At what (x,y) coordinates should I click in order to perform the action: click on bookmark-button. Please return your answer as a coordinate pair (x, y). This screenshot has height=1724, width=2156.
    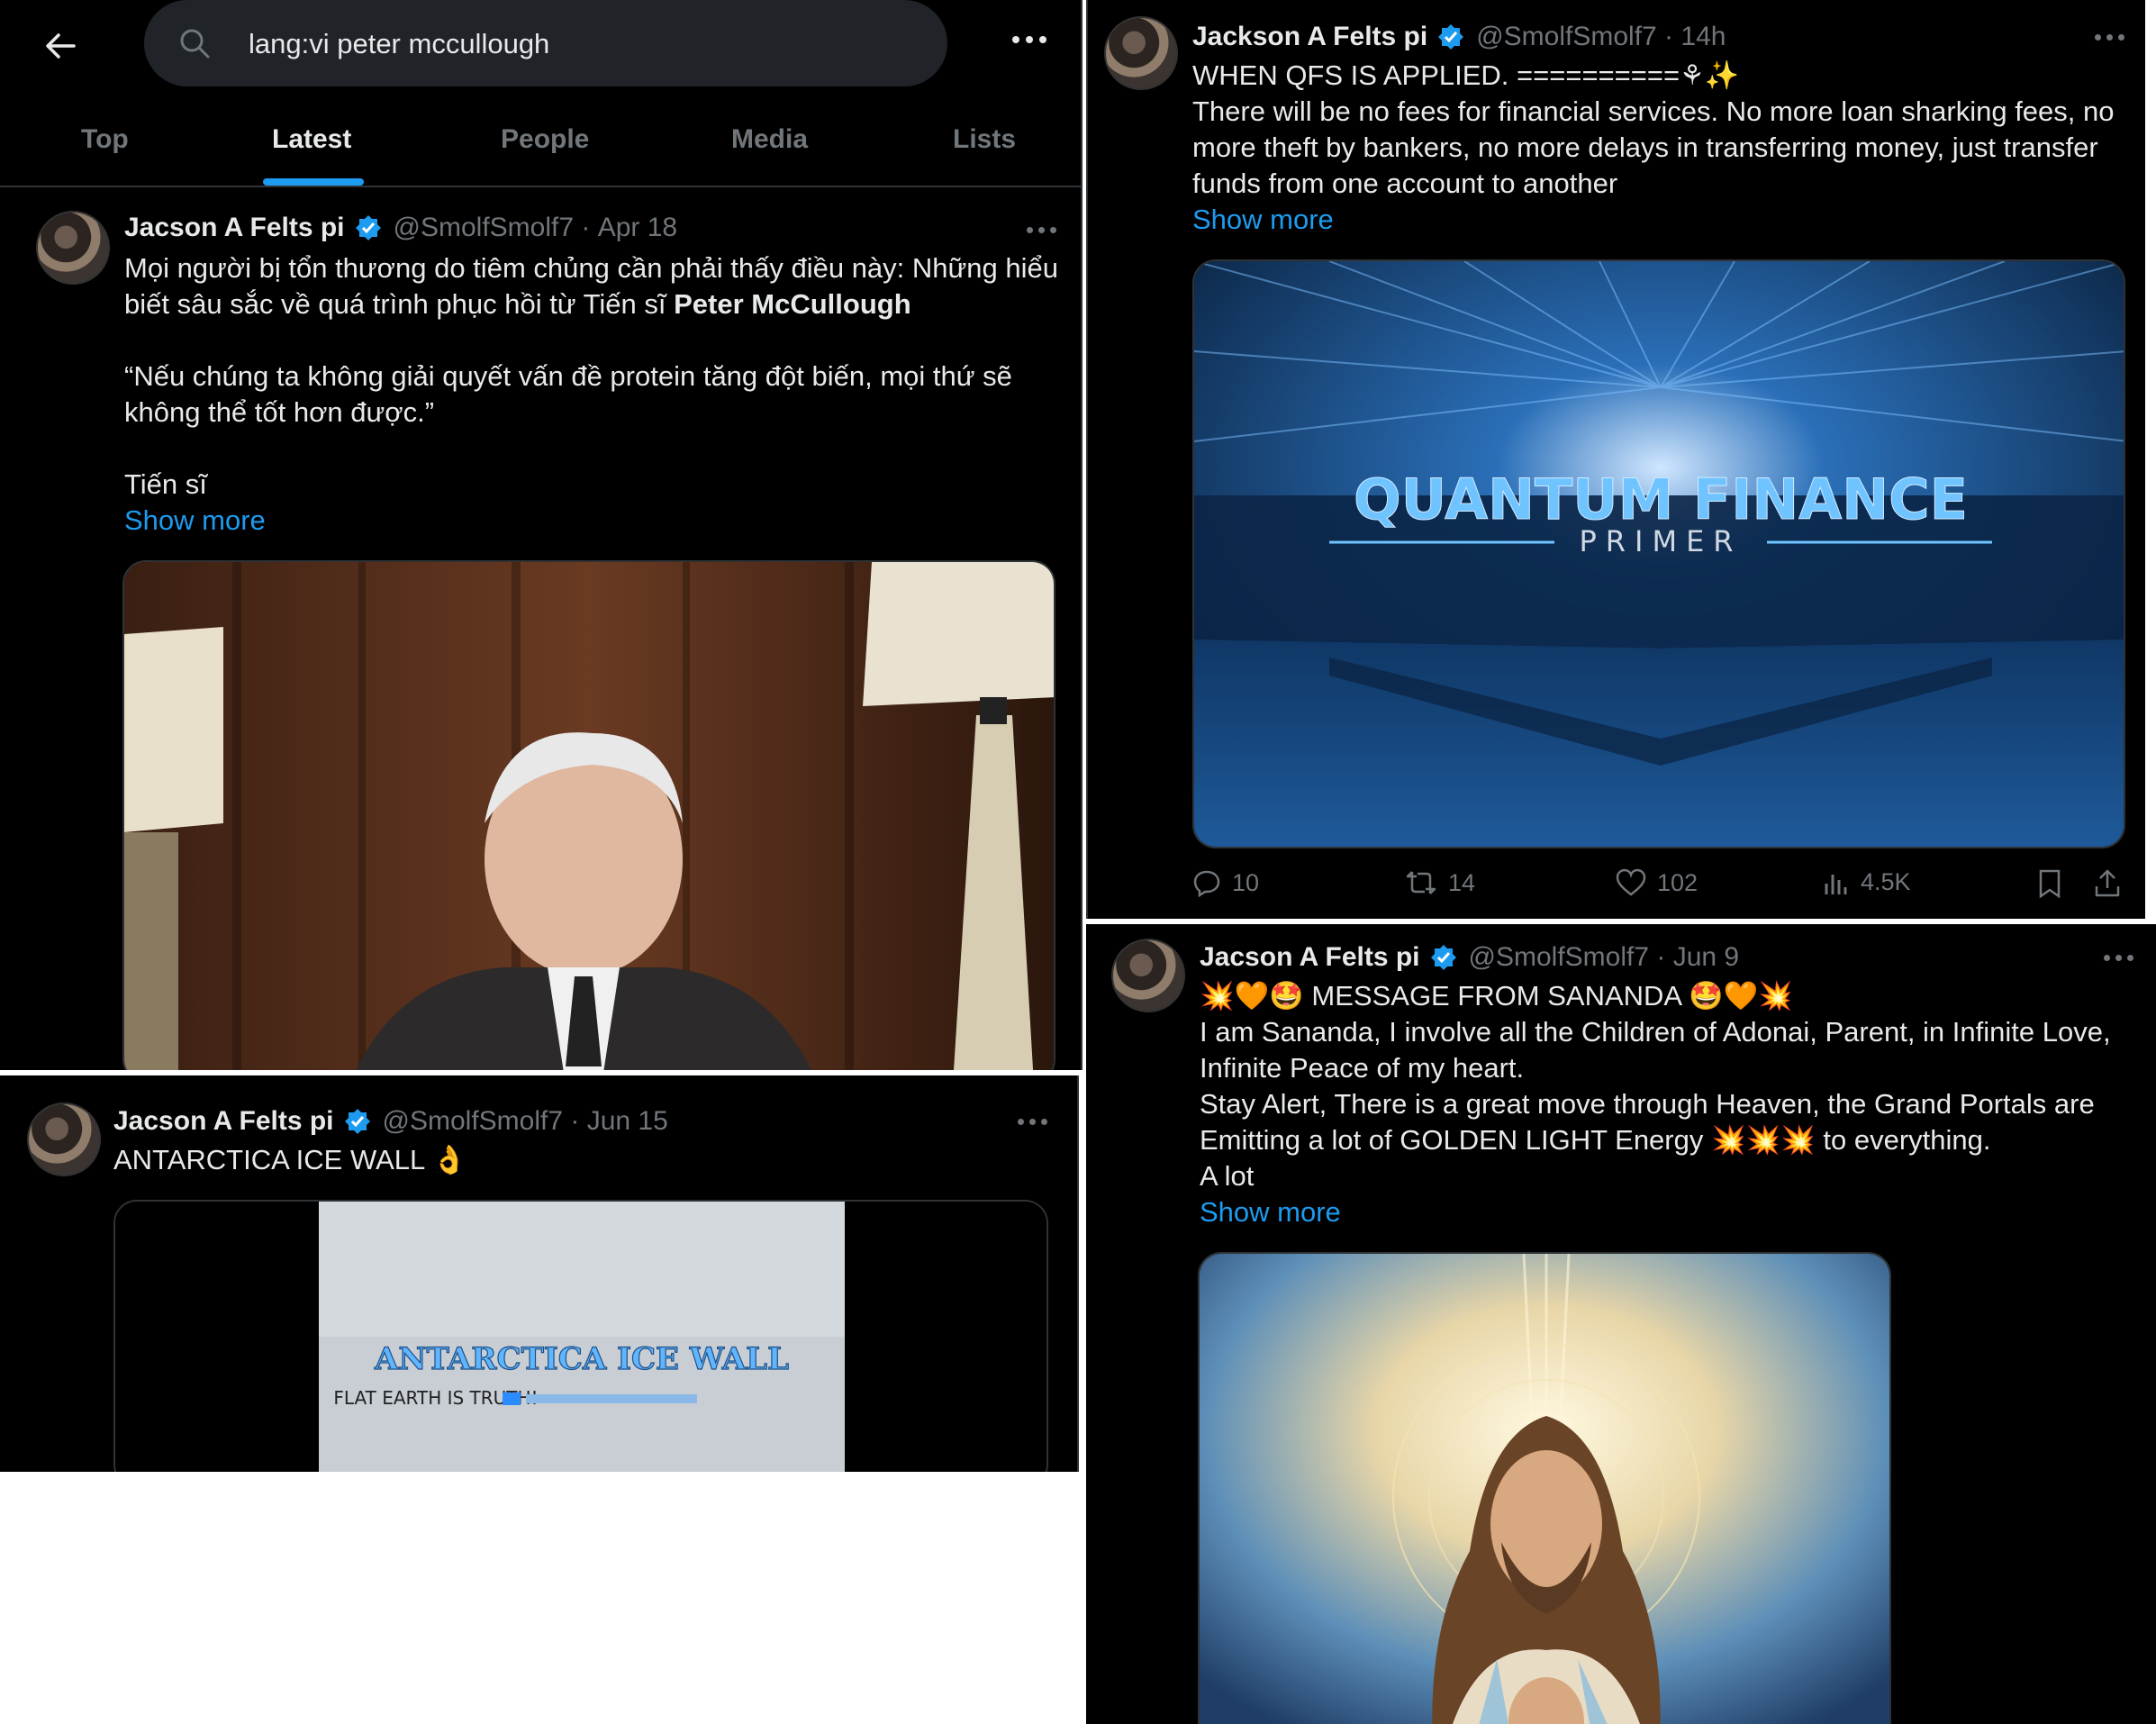
    Looking at the image, I should click on (2049, 883).